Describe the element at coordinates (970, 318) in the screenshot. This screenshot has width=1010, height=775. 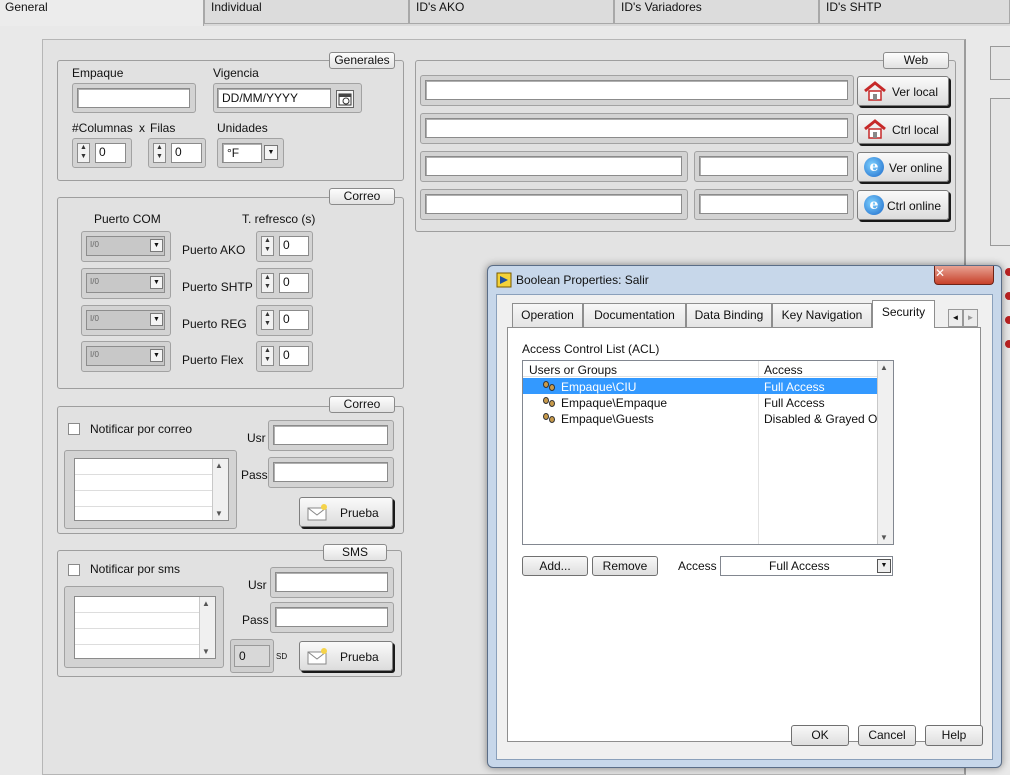
I see `tab-scroll-right-icon: ►` at that location.